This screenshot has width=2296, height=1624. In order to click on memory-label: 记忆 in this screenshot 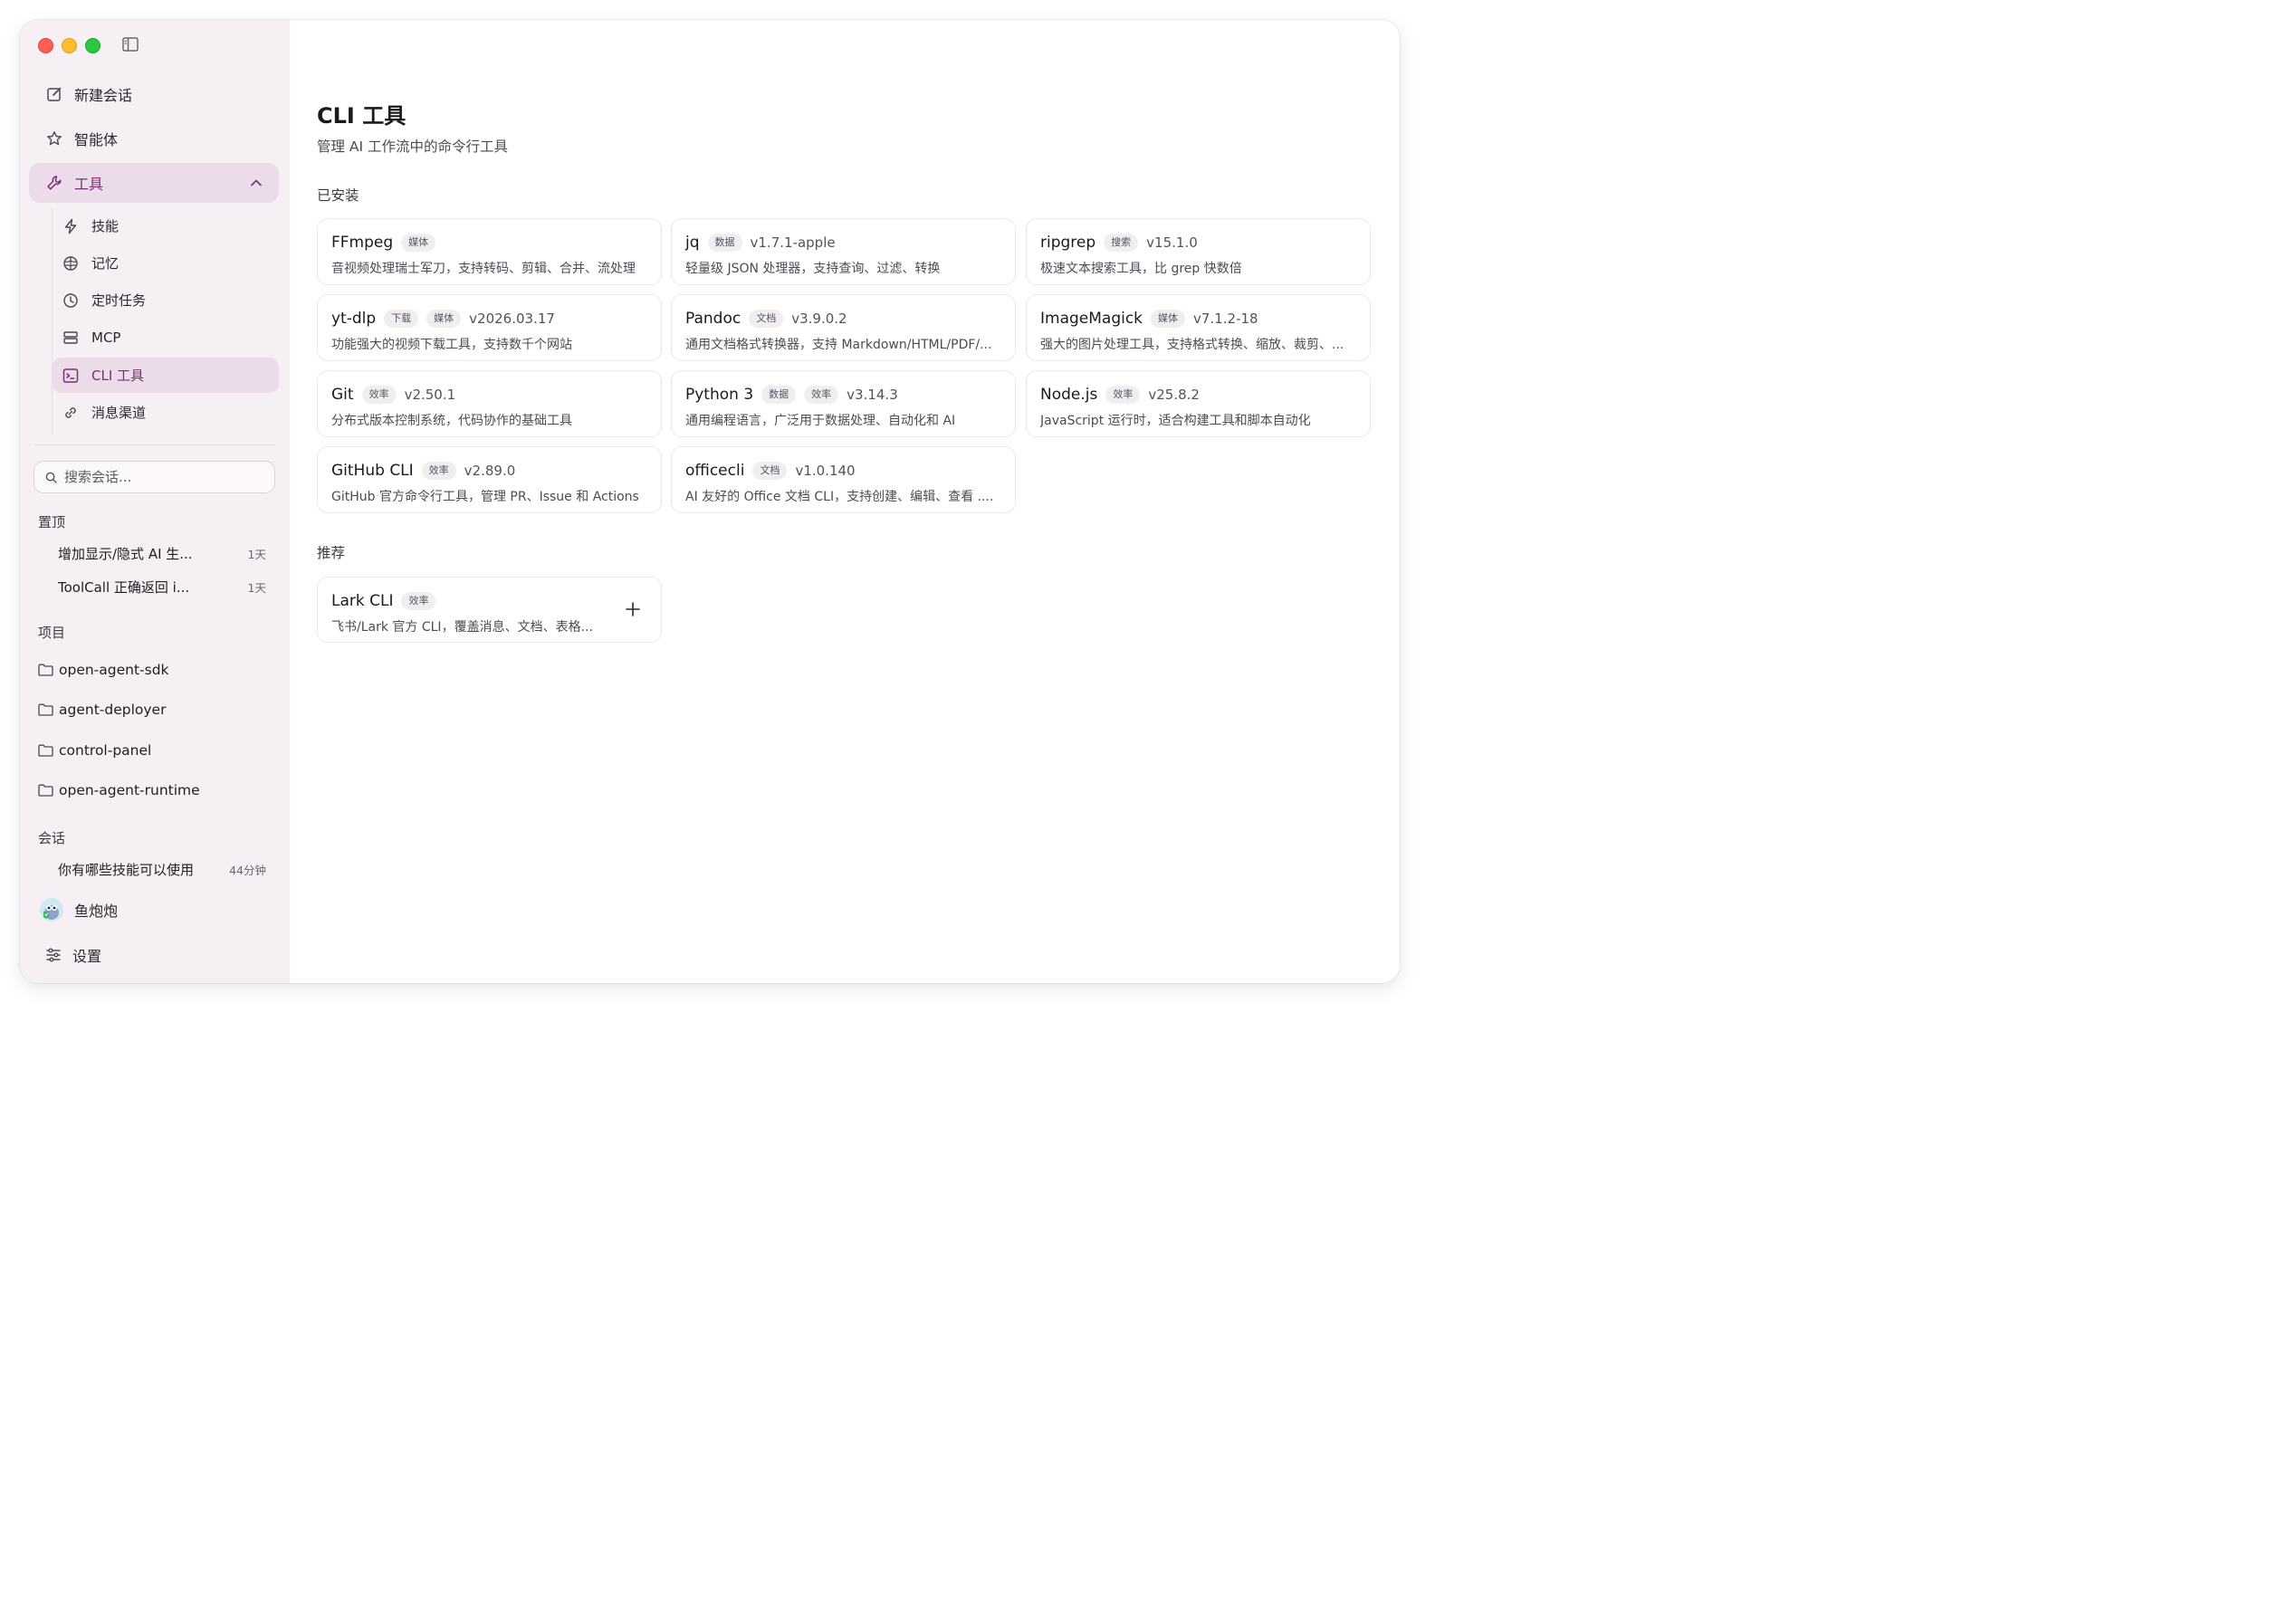, I will do `click(106, 263)`.